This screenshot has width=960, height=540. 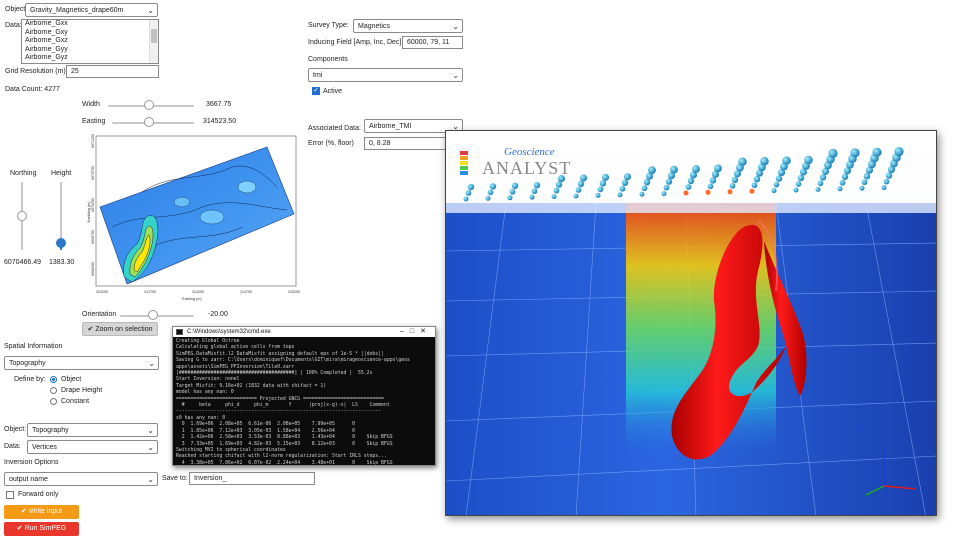 I want to click on window-controls: –□✕, so click(x=416, y=332).